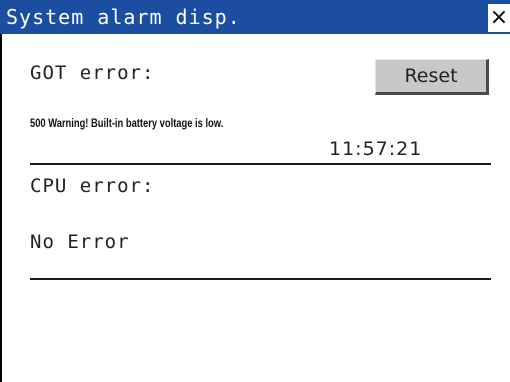 Image resolution: width=510 pixels, height=382 pixels. I want to click on reset-button: Reset, so click(432, 77).